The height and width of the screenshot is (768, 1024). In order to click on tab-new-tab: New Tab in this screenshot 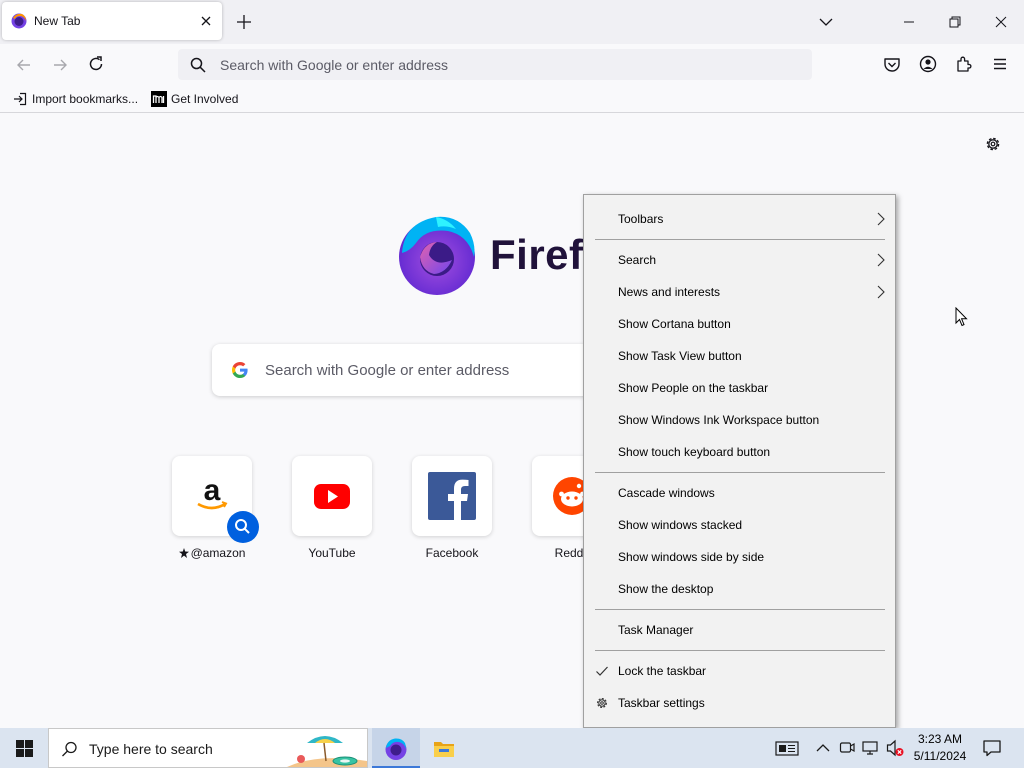, I will do `click(112, 21)`.